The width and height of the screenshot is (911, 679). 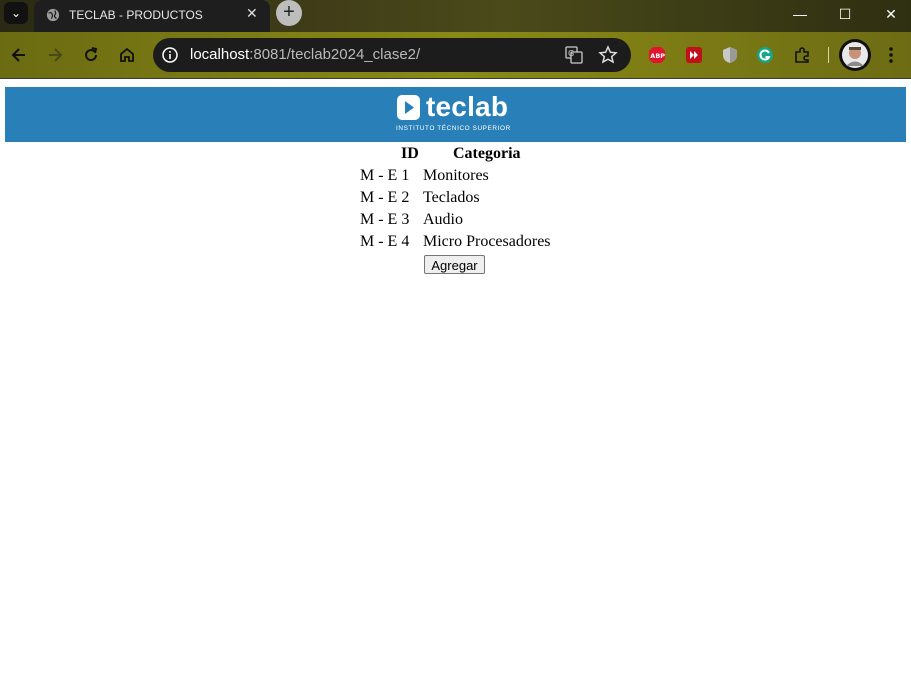 I want to click on bookmark-star-icon, so click(x=608, y=55).